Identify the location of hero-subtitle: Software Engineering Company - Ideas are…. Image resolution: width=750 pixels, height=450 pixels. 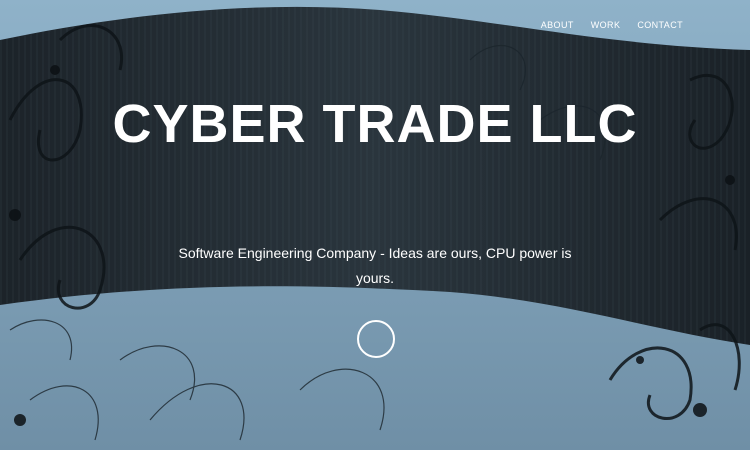
(375, 265).